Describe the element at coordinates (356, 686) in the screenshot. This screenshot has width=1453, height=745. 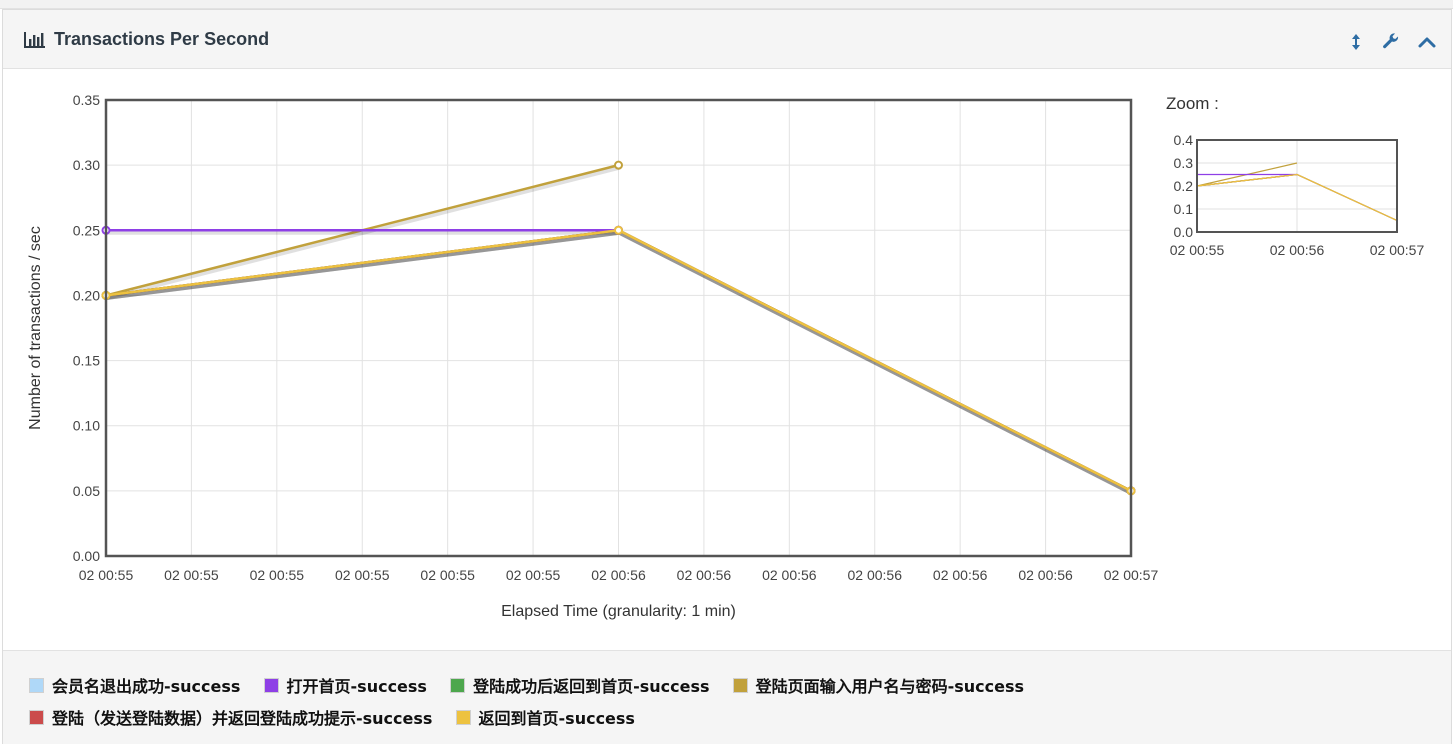
I see `legend-label: 打开首页-success` at that location.